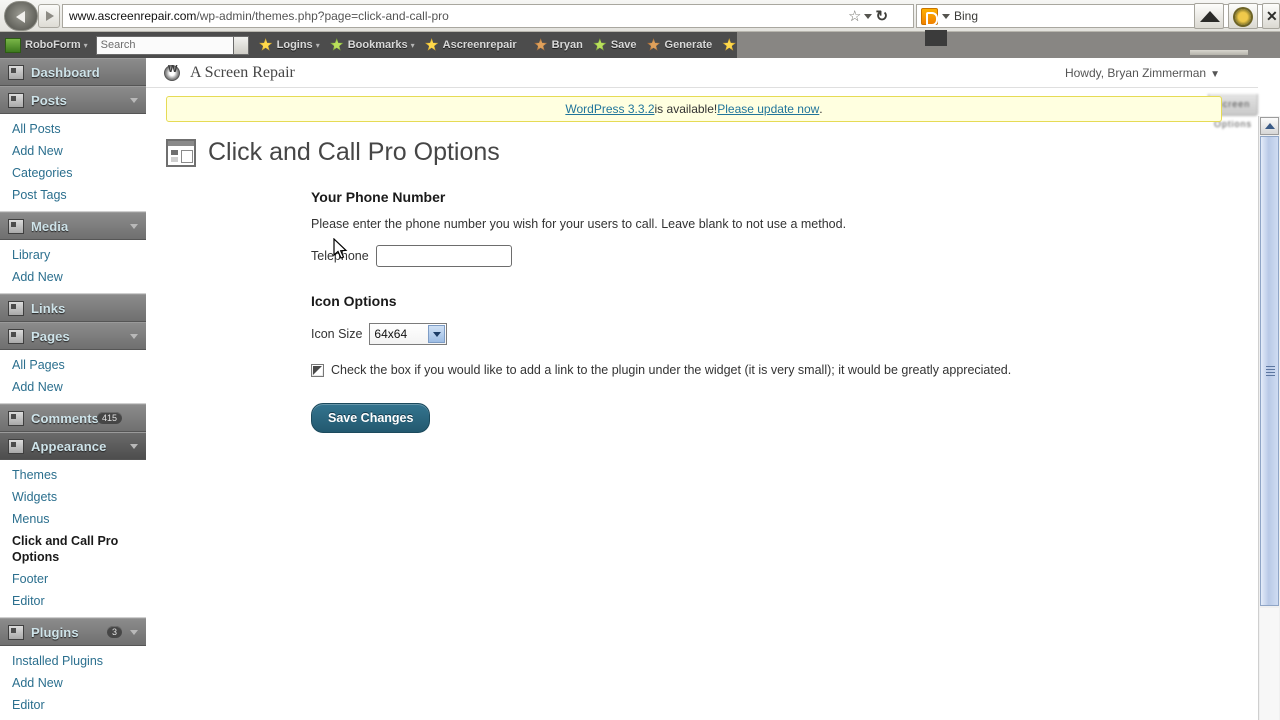  What do you see at coordinates (73, 226) in the screenshot?
I see `sidebar-item-media: Media` at bounding box center [73, 226].